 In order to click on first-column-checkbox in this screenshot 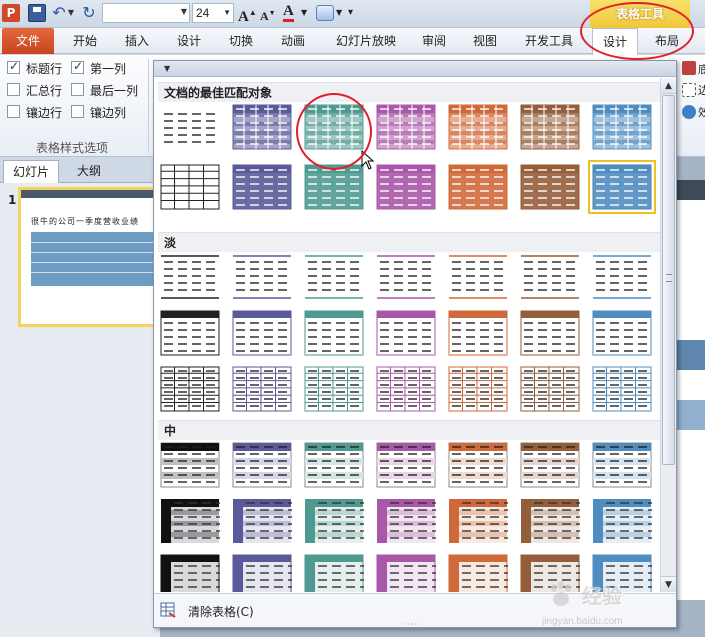, I will do `click(77, 66)`.